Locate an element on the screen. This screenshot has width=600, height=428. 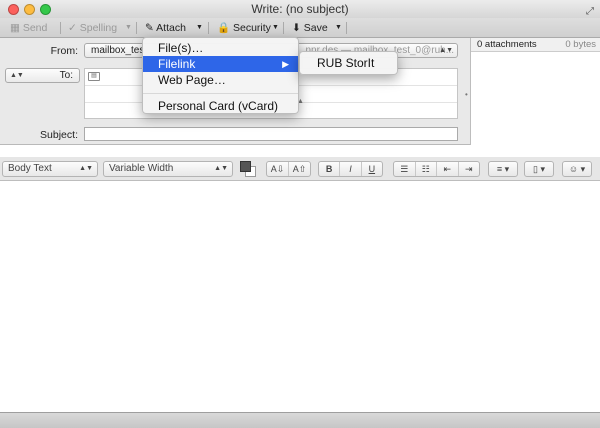
send-icon: ▦ is located at coordinates (15, 28).